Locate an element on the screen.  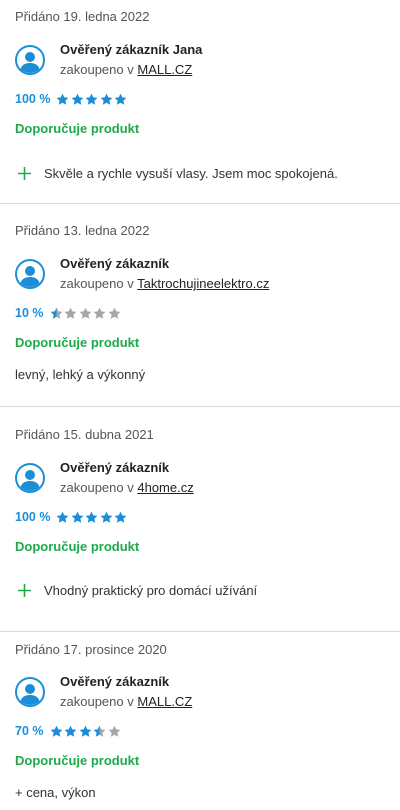
shop-link: Taktrochujineelektro.cz is located at coordinates (203, 283).